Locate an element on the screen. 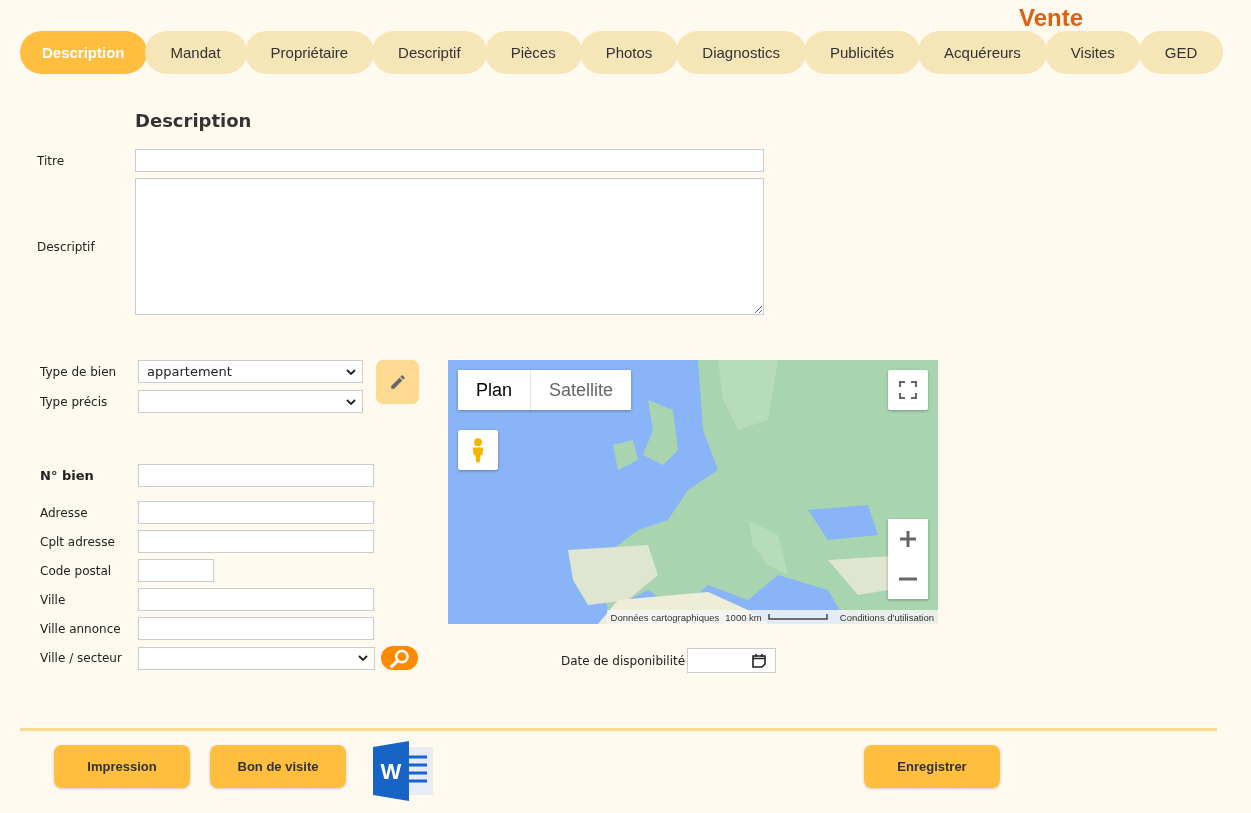  field-label: Descriptif is located at coordinates (66, 246).